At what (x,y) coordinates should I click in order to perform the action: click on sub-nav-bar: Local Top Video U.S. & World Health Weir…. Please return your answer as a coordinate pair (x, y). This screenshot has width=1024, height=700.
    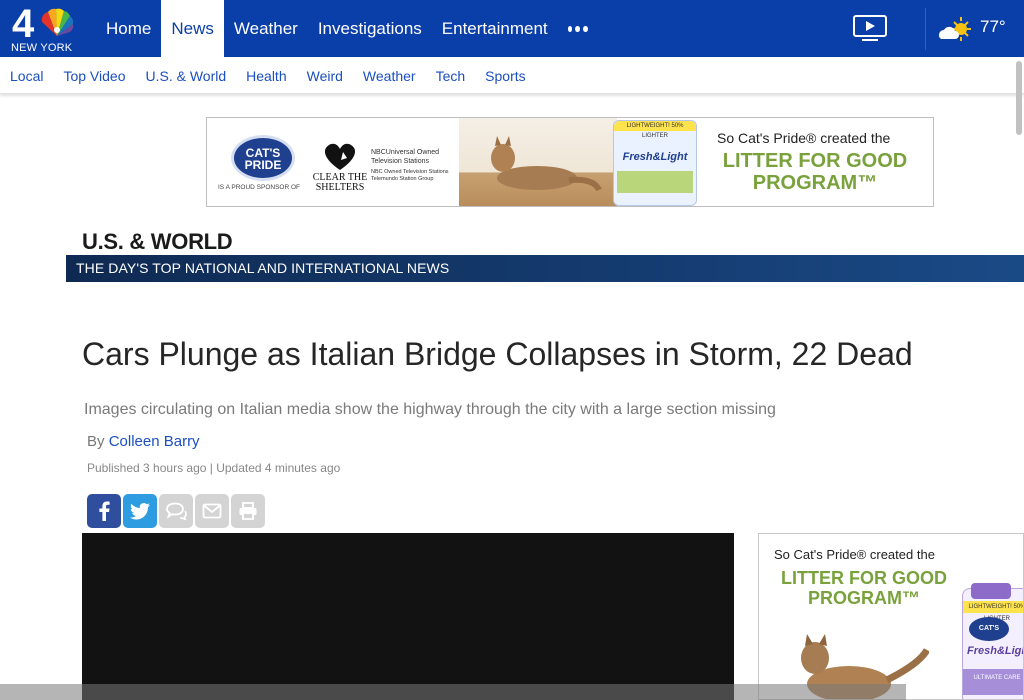
    Looking at the image, I should click on (512, 96).